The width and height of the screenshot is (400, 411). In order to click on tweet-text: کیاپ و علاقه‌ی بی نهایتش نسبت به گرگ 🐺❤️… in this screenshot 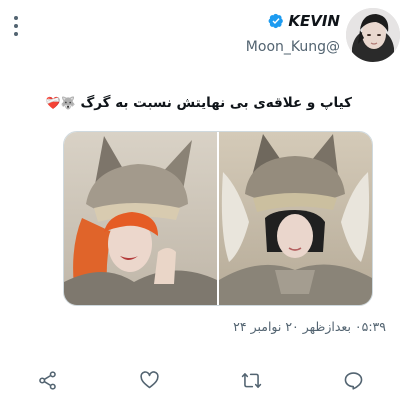, I will do `click(199, 103)`.